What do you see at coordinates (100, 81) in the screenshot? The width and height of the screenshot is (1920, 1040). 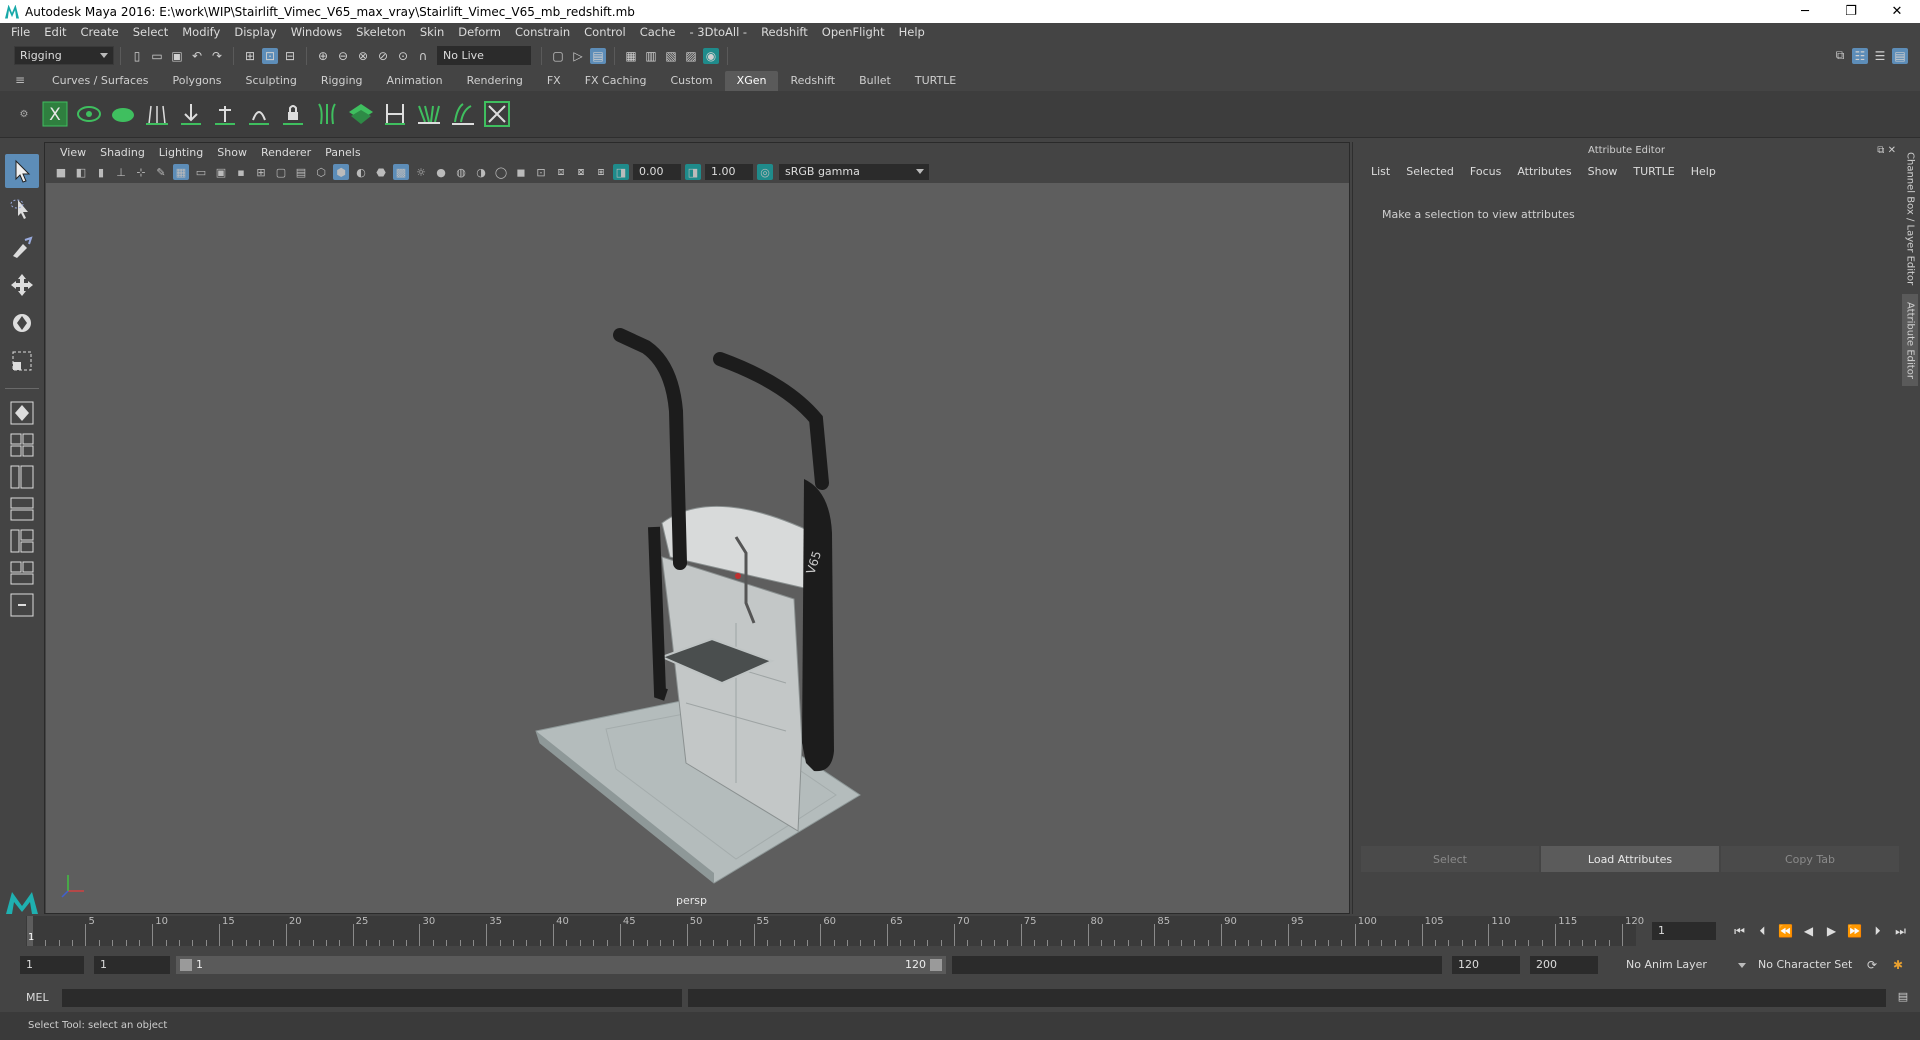 I see `tab-curves-surfaces: Curves / Surfaces` at bounding box center [100, 81].